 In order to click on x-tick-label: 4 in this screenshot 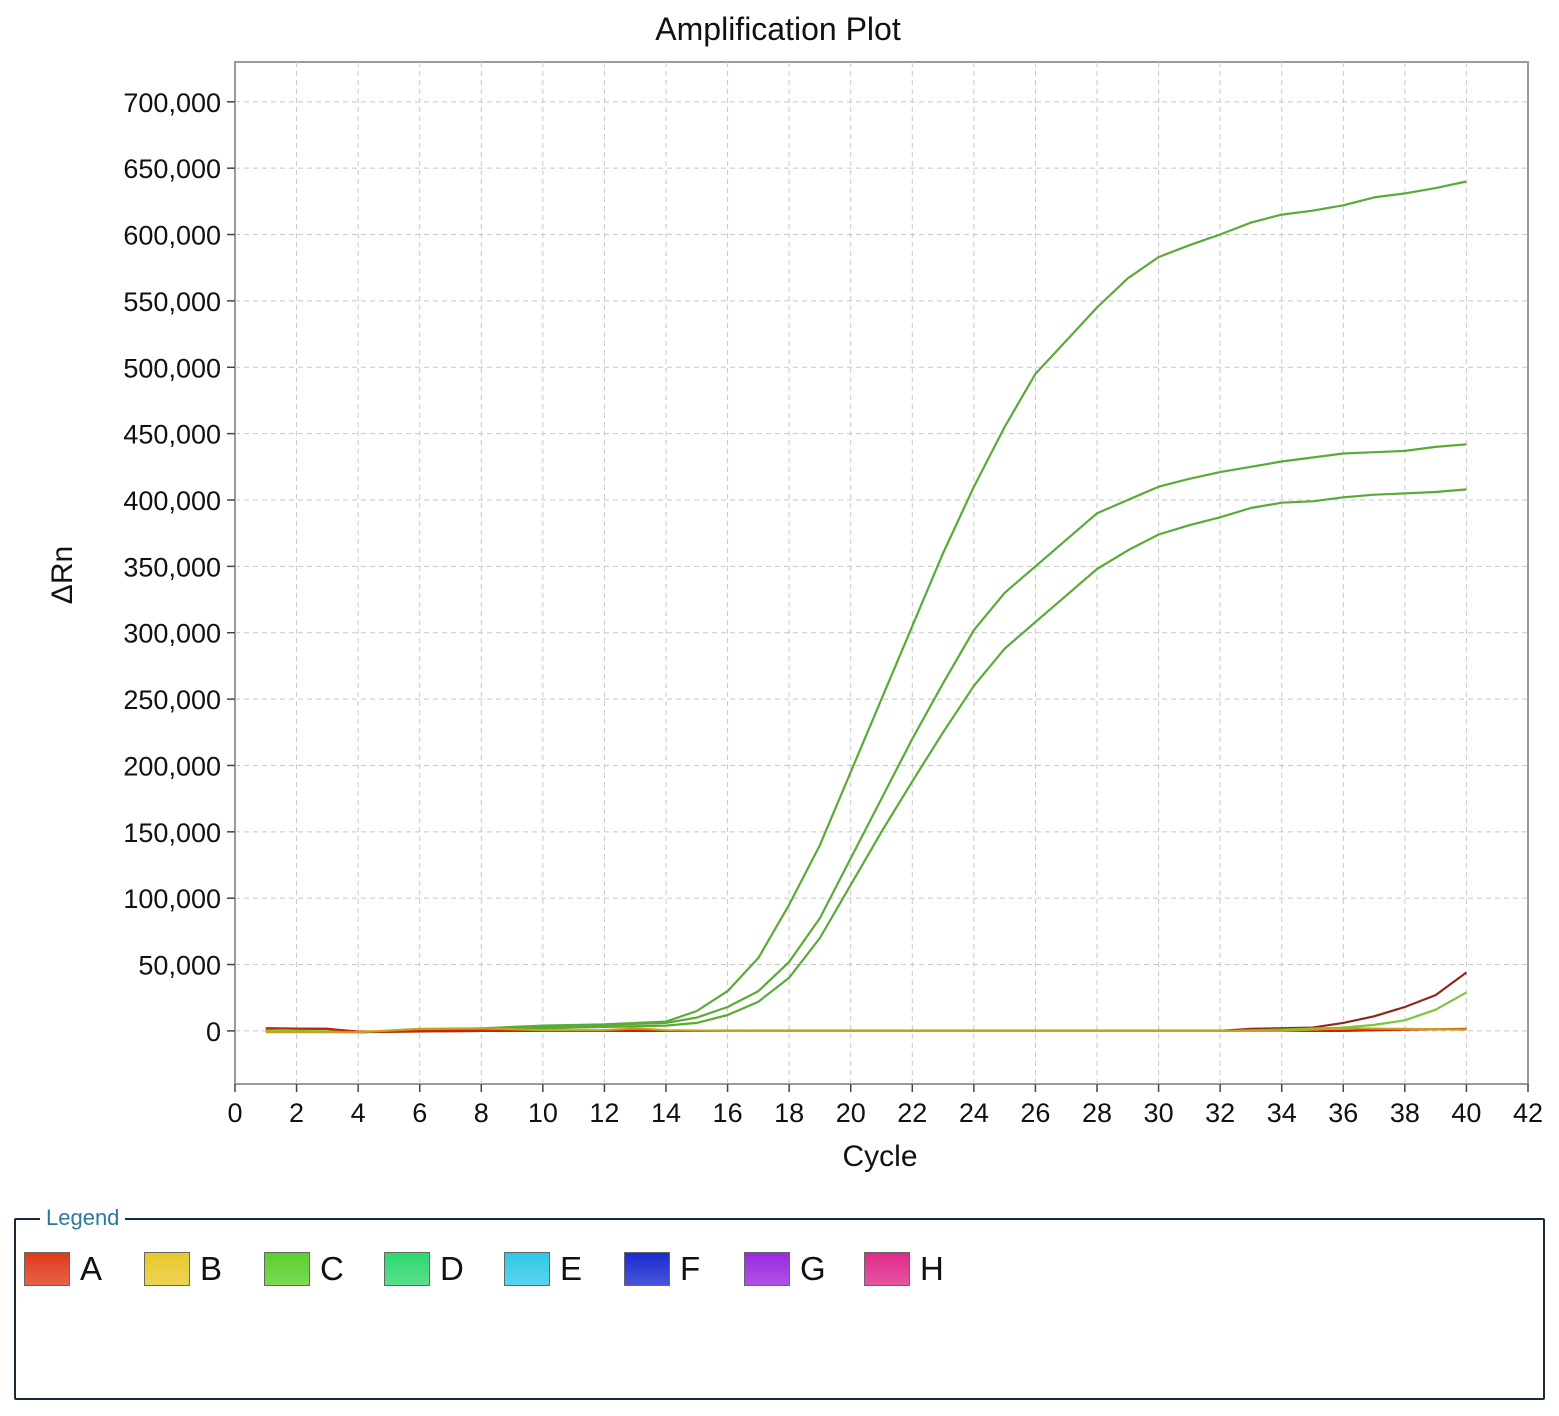, I will do `click(358, 1113)`.